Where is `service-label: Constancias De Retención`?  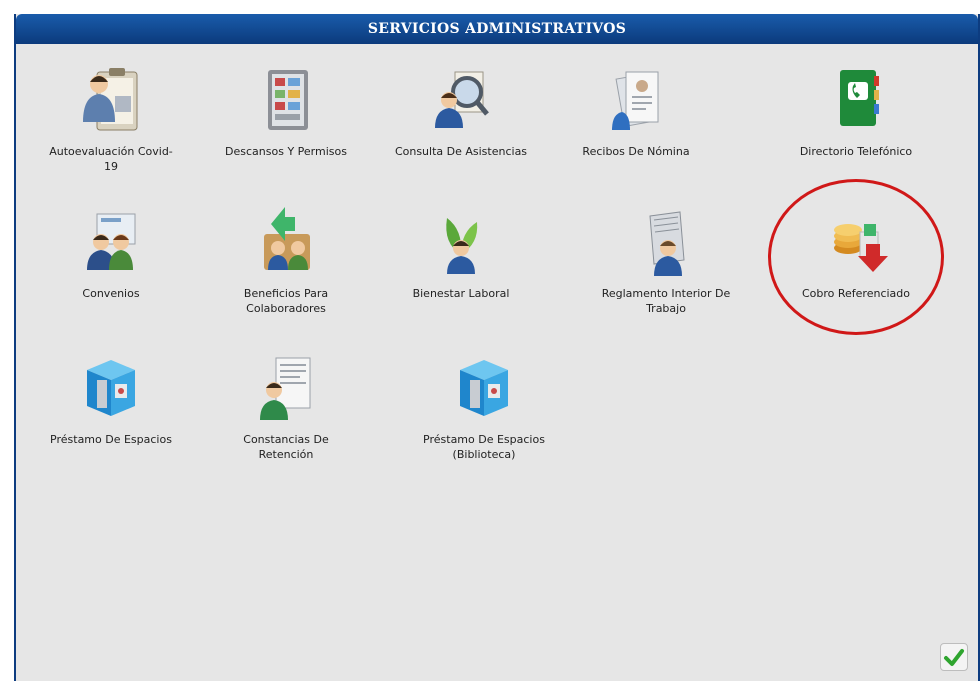 service-label: Constancias De Retención is located at coordinates (286, 447).